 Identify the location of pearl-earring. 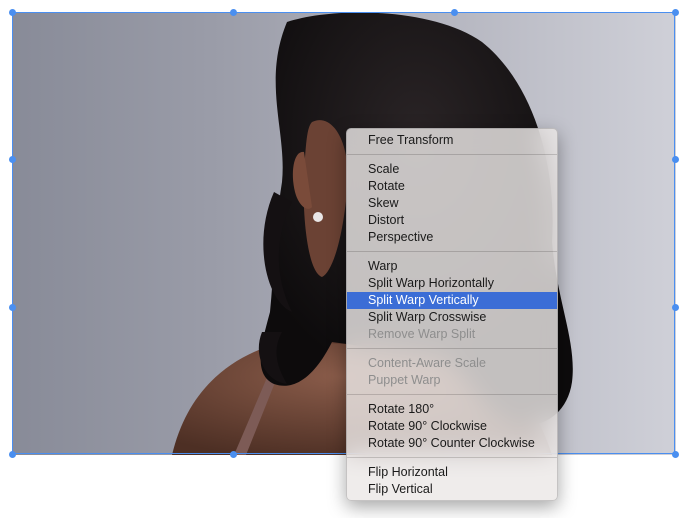
(318, 217).